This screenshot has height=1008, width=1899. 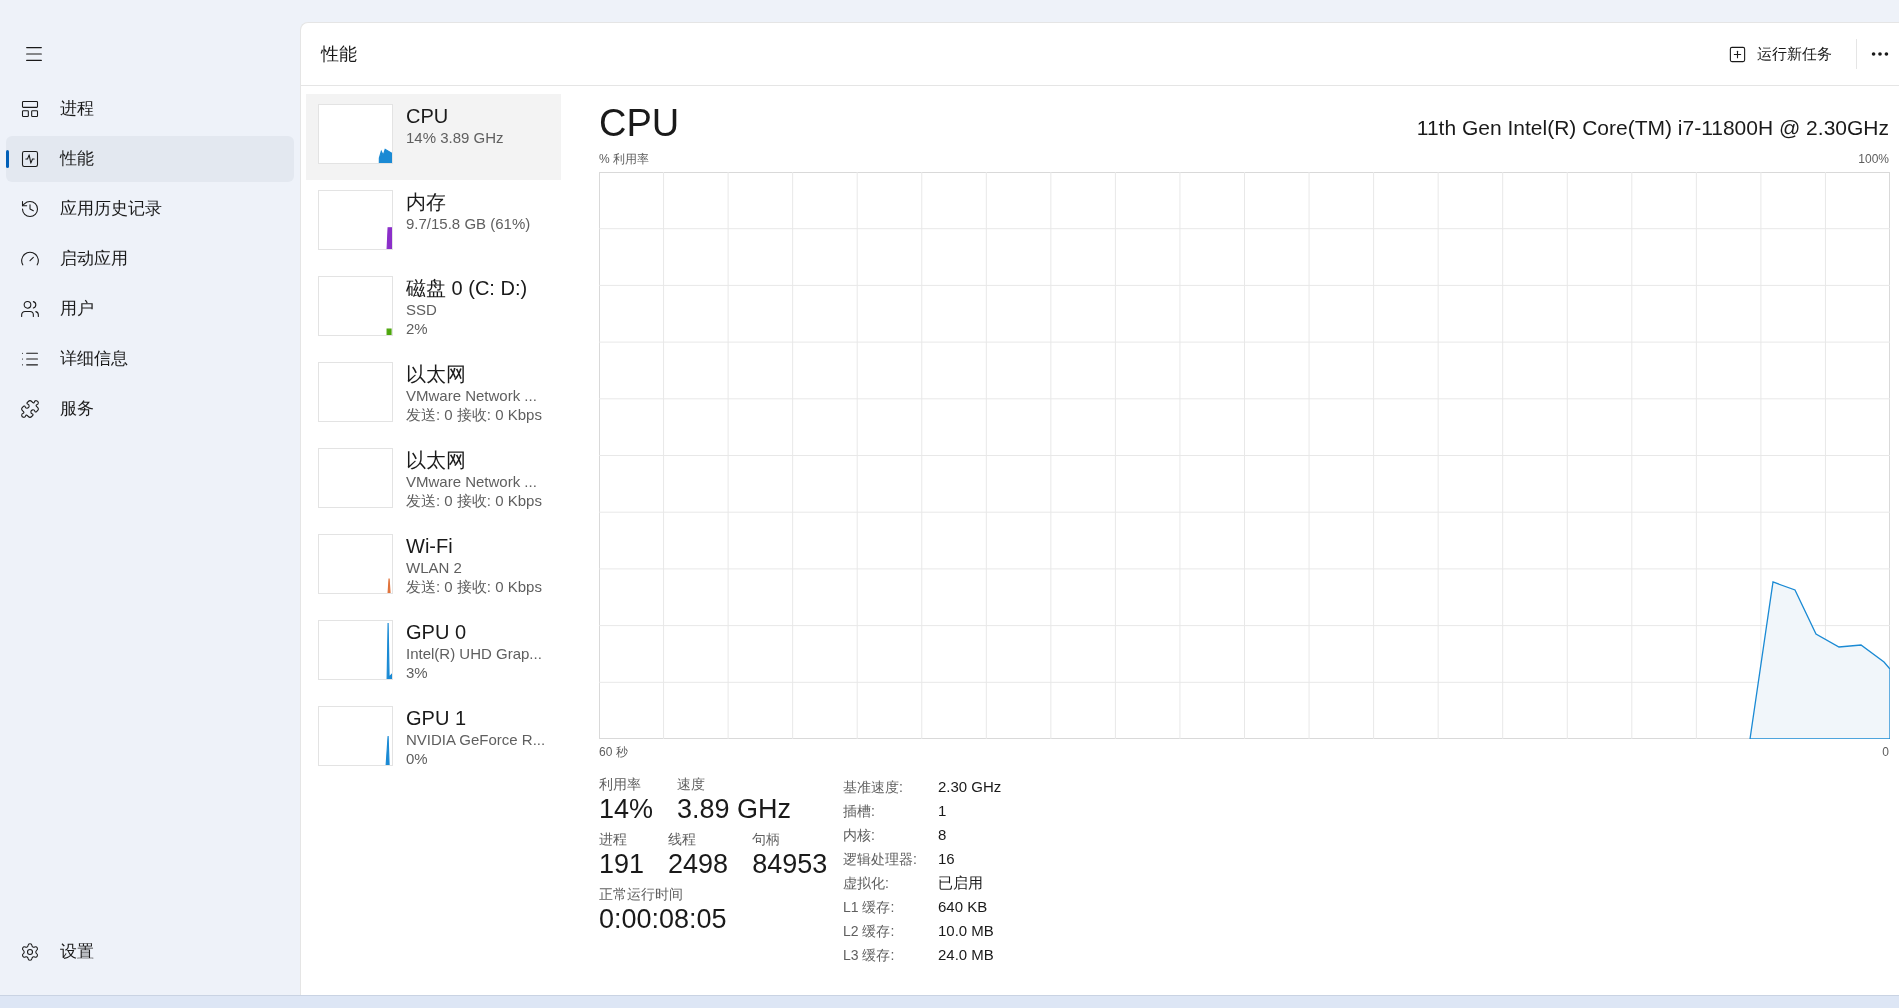 What do you see at coordinates (437, 632) in the screenshot?
I see `device-name: GPU 0` at bounding box center [437, 632].